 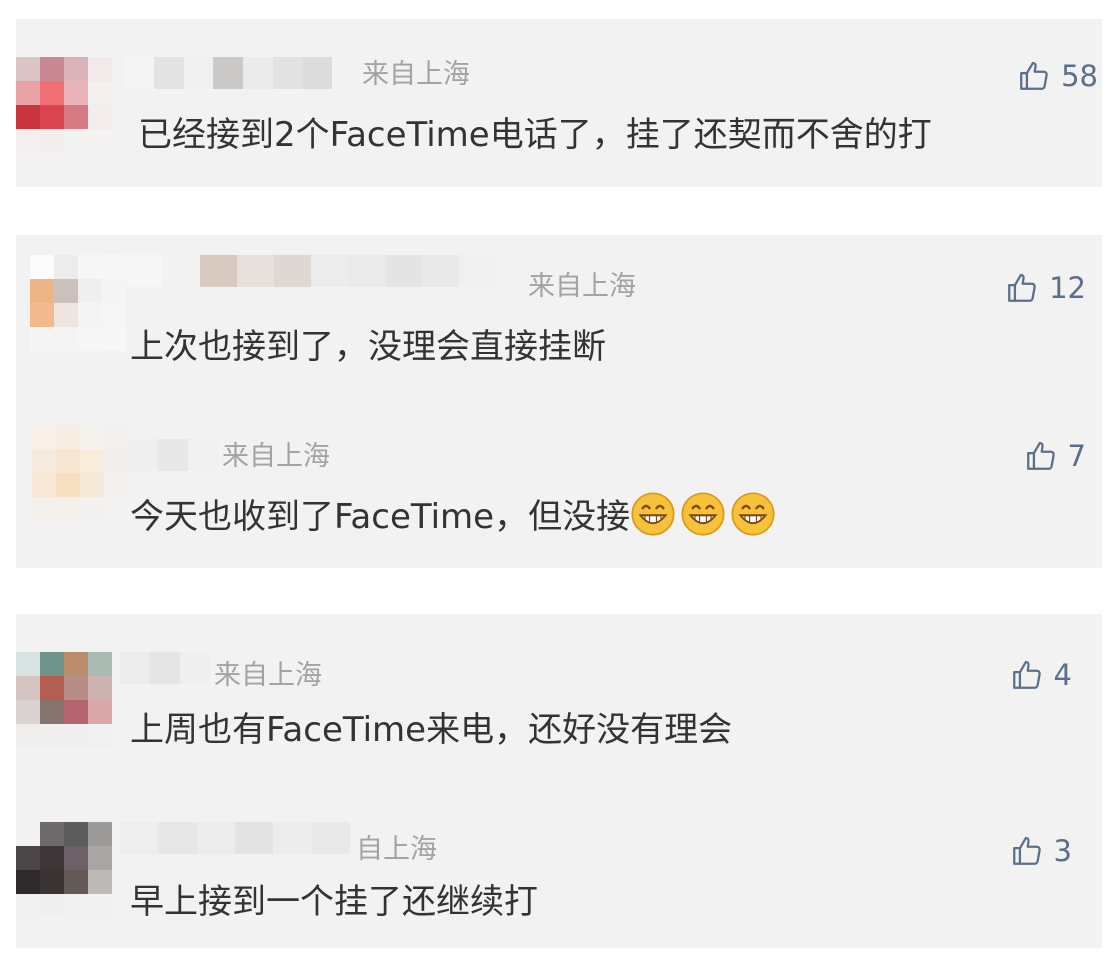 I want to click on comment-text-body: 今天也收到了FaceTime，但没接, so click(x=380, y=517).